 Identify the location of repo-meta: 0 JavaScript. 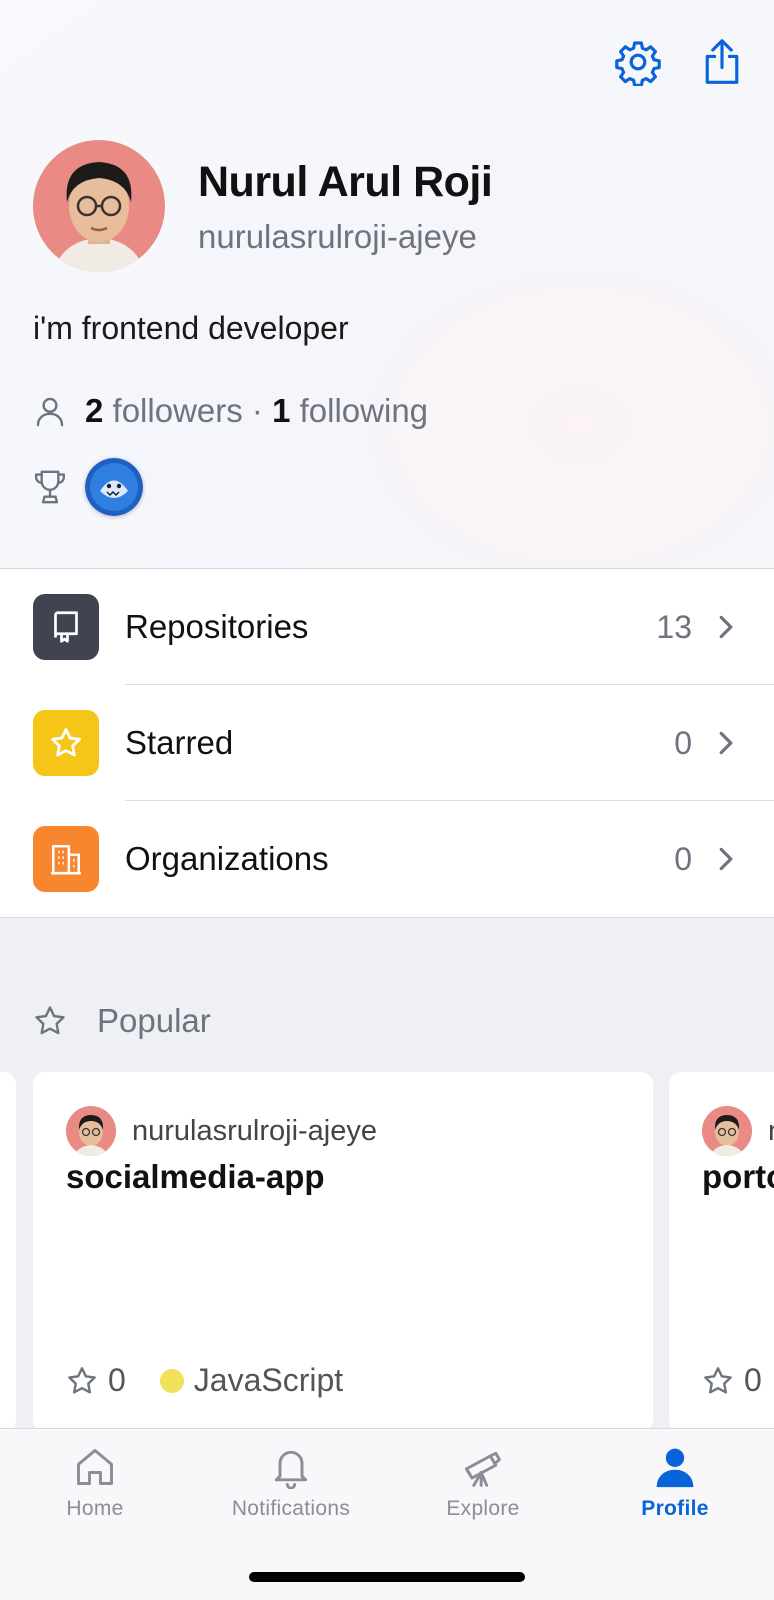
(204, 1380).